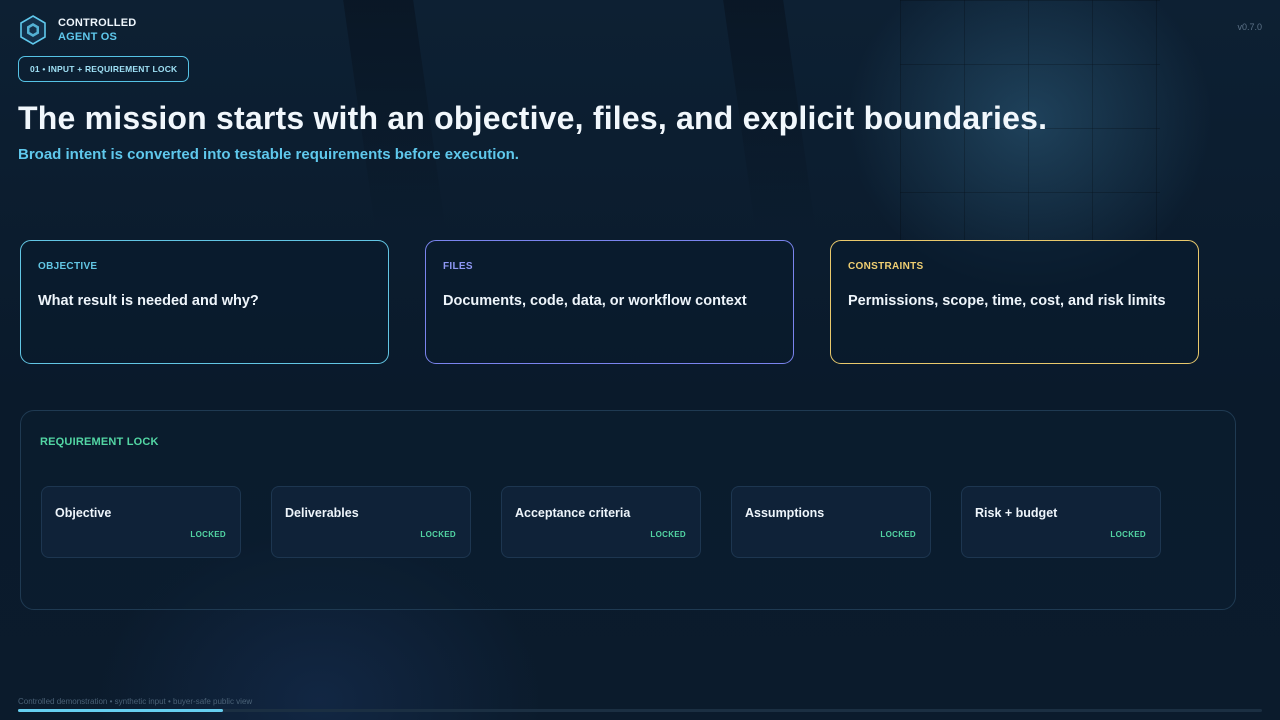 The height and width of the screenshot is (720, 1280). What do you see at coordinates (785, 513) in the screenshot?
I see `lock-item-name: Assumptions` at bounding box center [785, 513].